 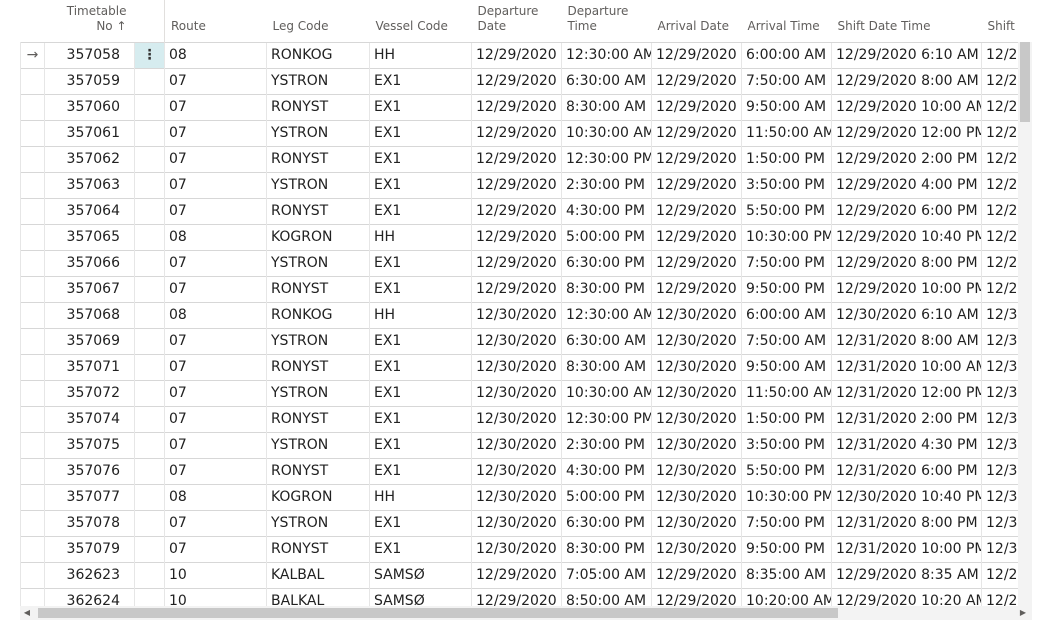 What do you see at coordinates (215, 596) in the screenshot?
I see `cell-route: 10` at bounding box center [215, 596].